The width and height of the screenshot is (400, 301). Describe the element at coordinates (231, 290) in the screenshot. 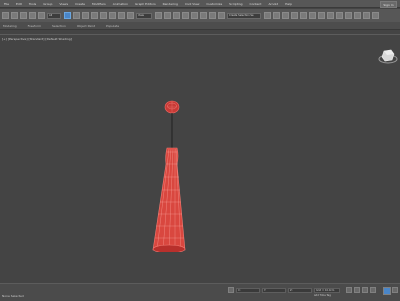

I see `lock-selection-icon` at that location.